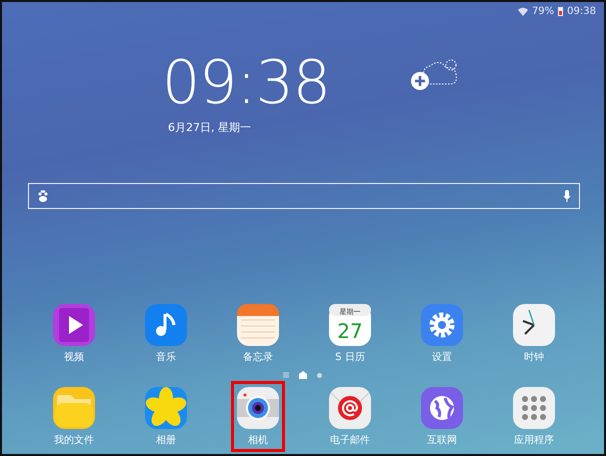 The height and width of the screenshot is (456, 606). I want to click on email-icon, so click(350, 408).